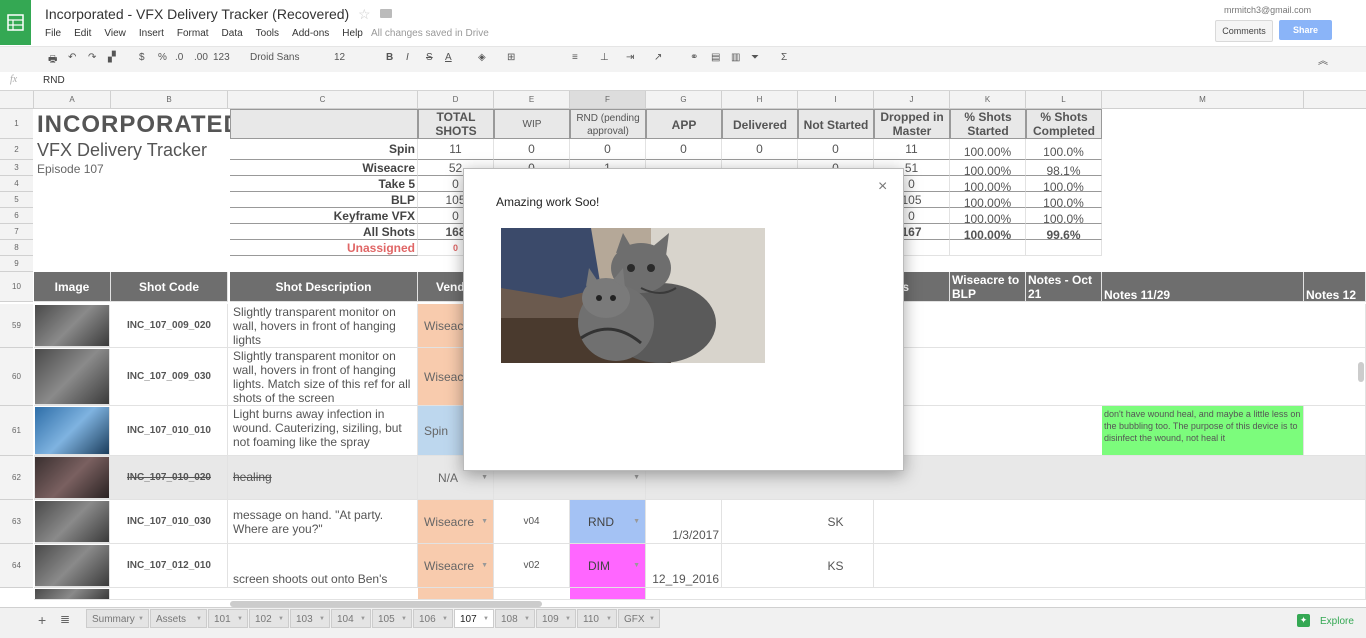 The height and width of the screenshot is (638, 1366). I want to click on bold-button: B, so click(389, 57).